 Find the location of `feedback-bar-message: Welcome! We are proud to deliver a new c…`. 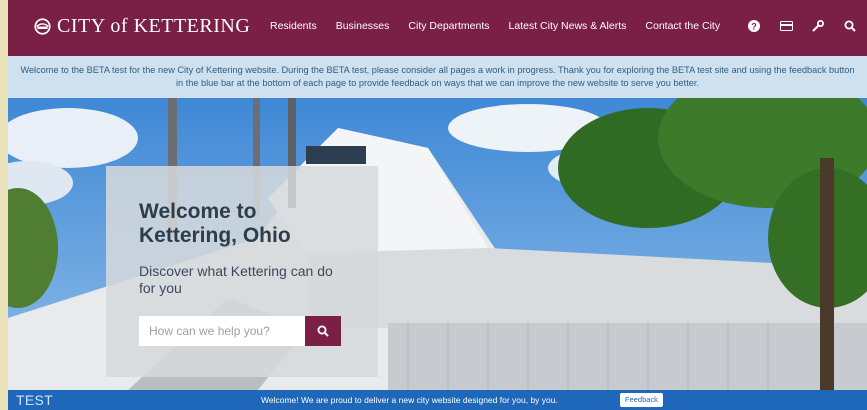

feedback-bar-message: Welcome! We are proud to deliver a new c… is located at coordinates (409, 400).